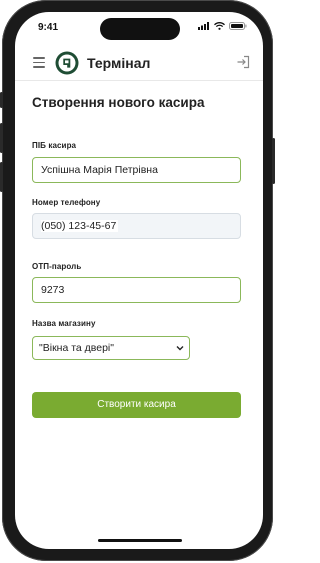 The image size is (320, 563). I want to click on status-icons, so click(222, 26).